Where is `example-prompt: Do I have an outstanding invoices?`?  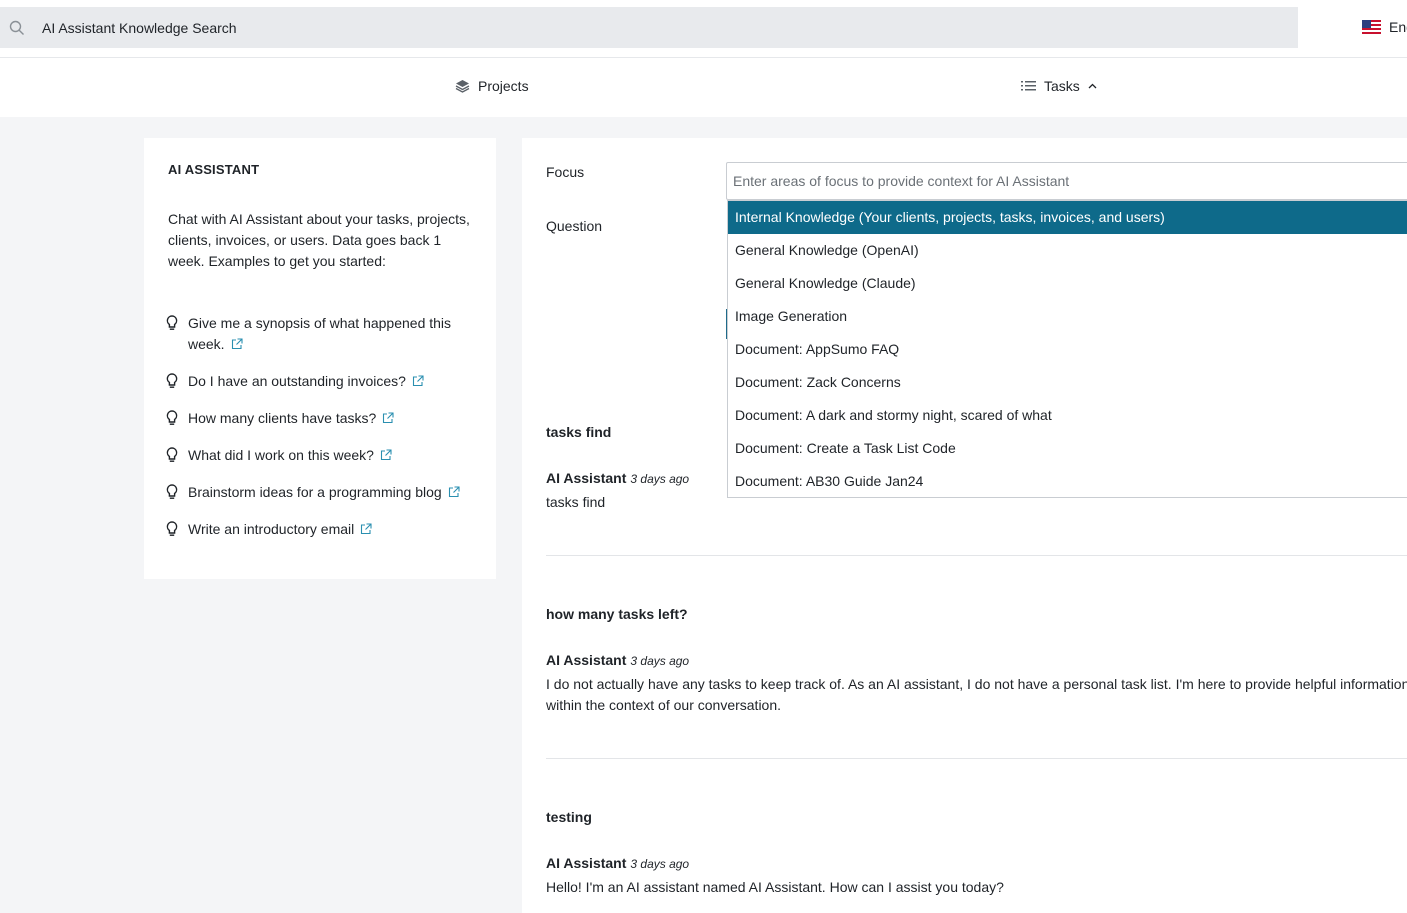 example-prompt: Do I have an outstanding invoices? is located at coordinates (321, 381).